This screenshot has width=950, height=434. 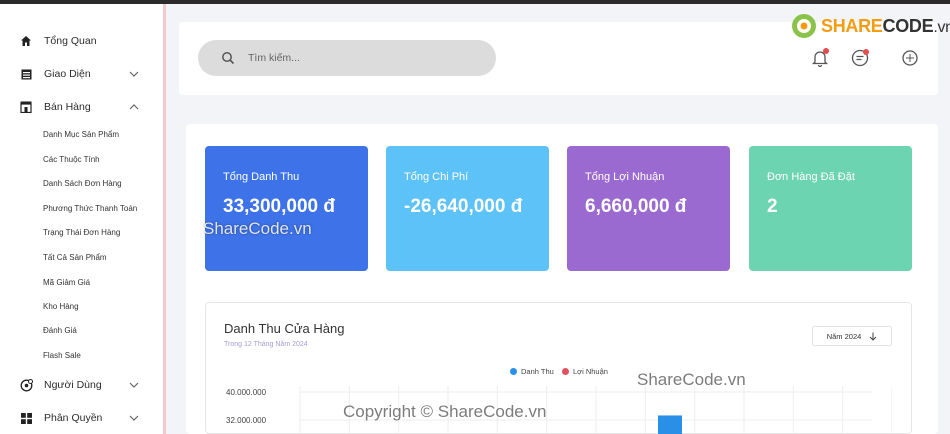 I want to click on submenu-item-payment-methods: Phương Thức Thanh Toán, so click(x=90, y=208).